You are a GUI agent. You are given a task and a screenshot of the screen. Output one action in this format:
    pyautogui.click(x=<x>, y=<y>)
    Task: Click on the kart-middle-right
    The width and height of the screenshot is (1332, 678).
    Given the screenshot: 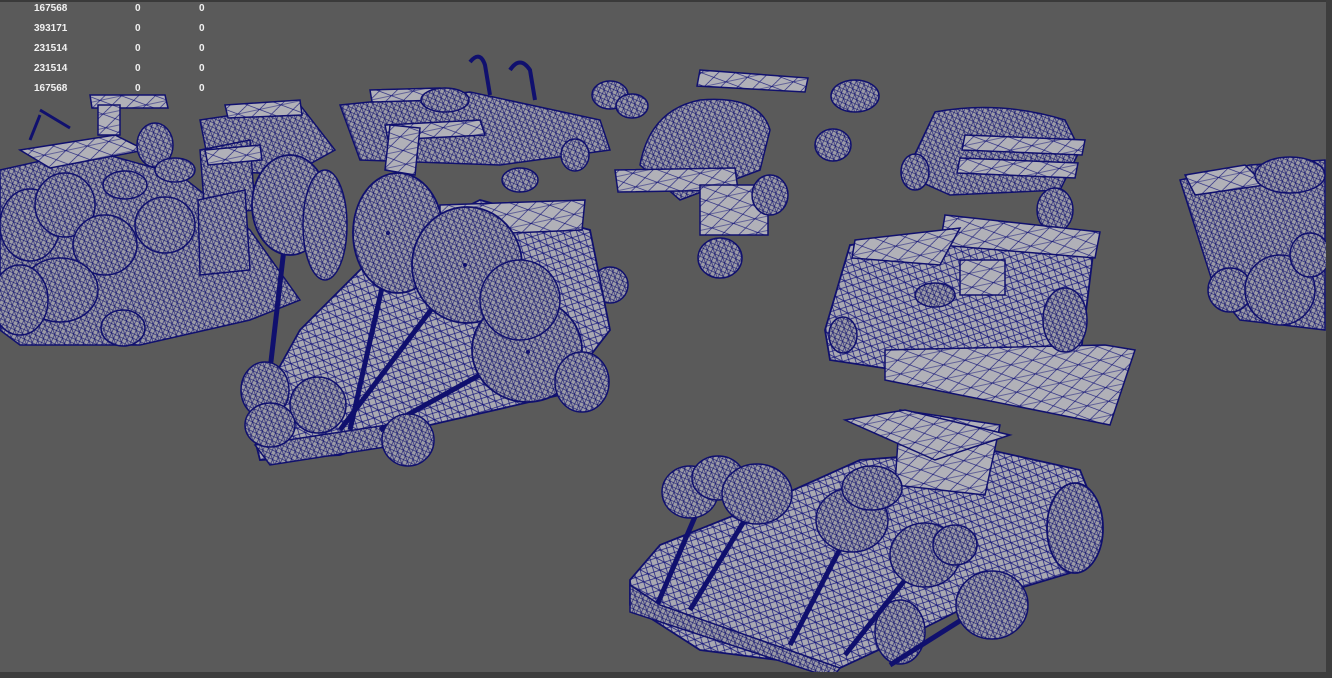 What is the action you would take?
    pyautogui.click(x=980, y=266)
    